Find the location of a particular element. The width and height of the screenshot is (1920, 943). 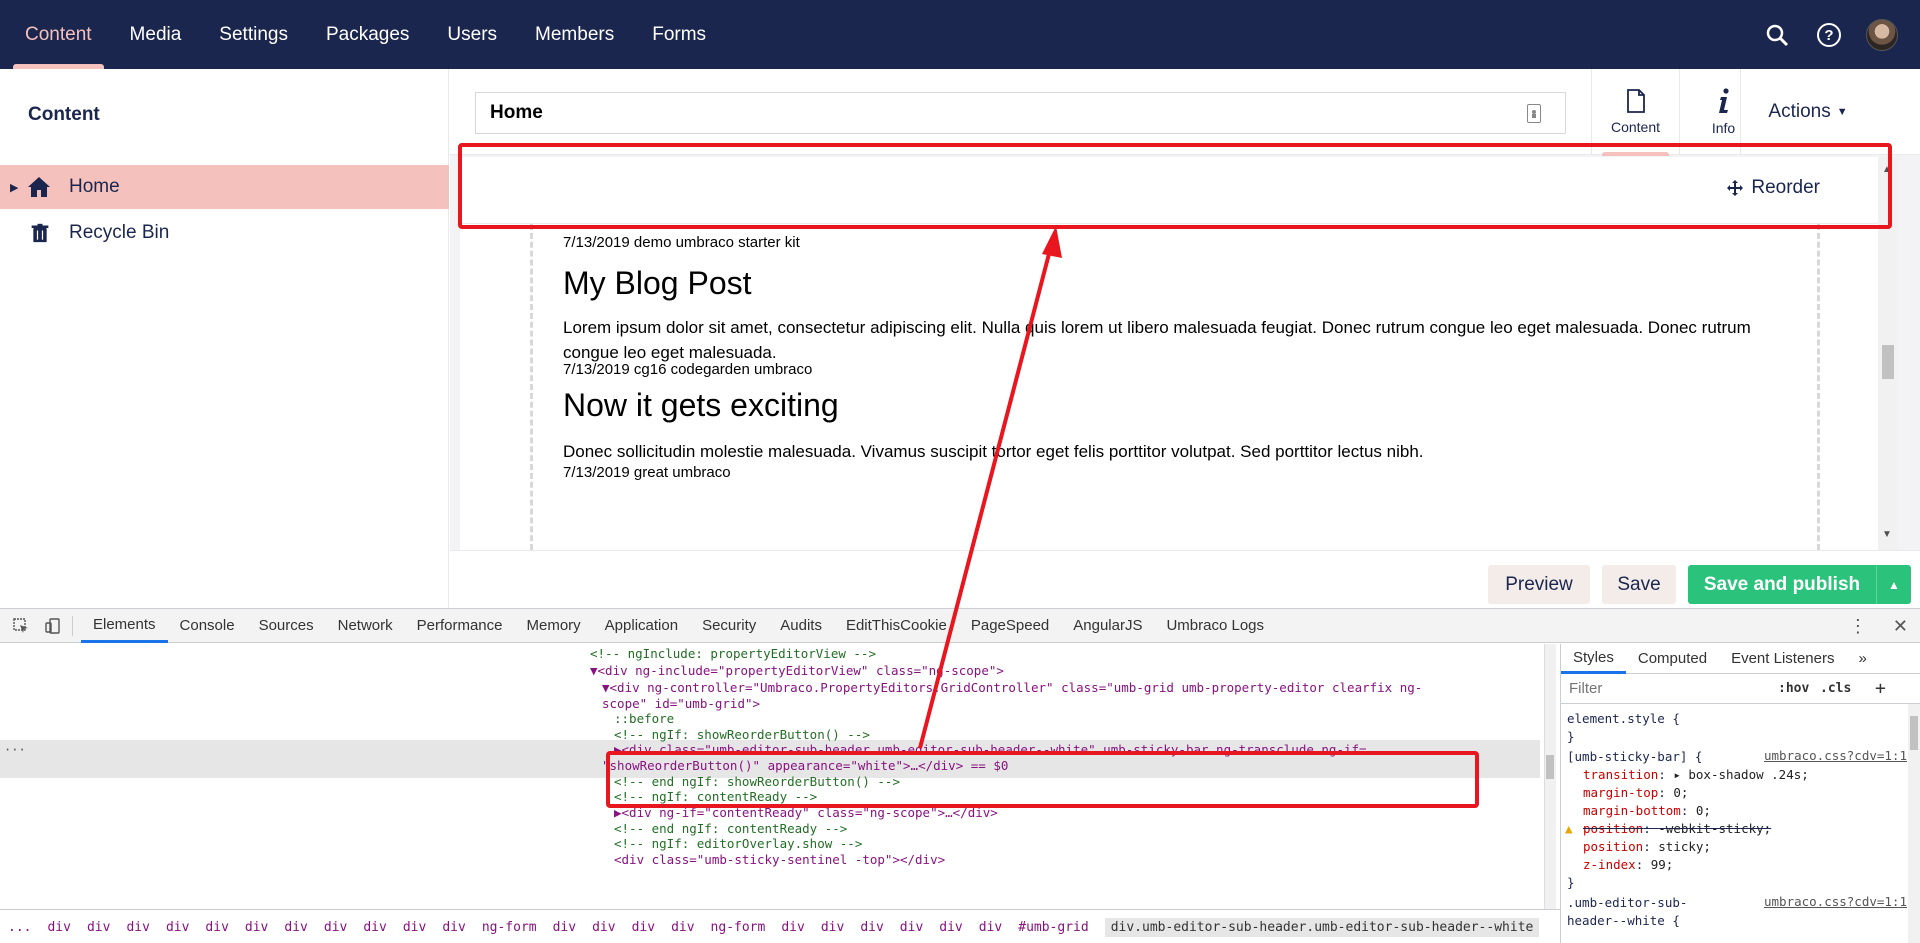

styles-tab-event-listeners: Event Listeners is located at coordinates (1782, 659).